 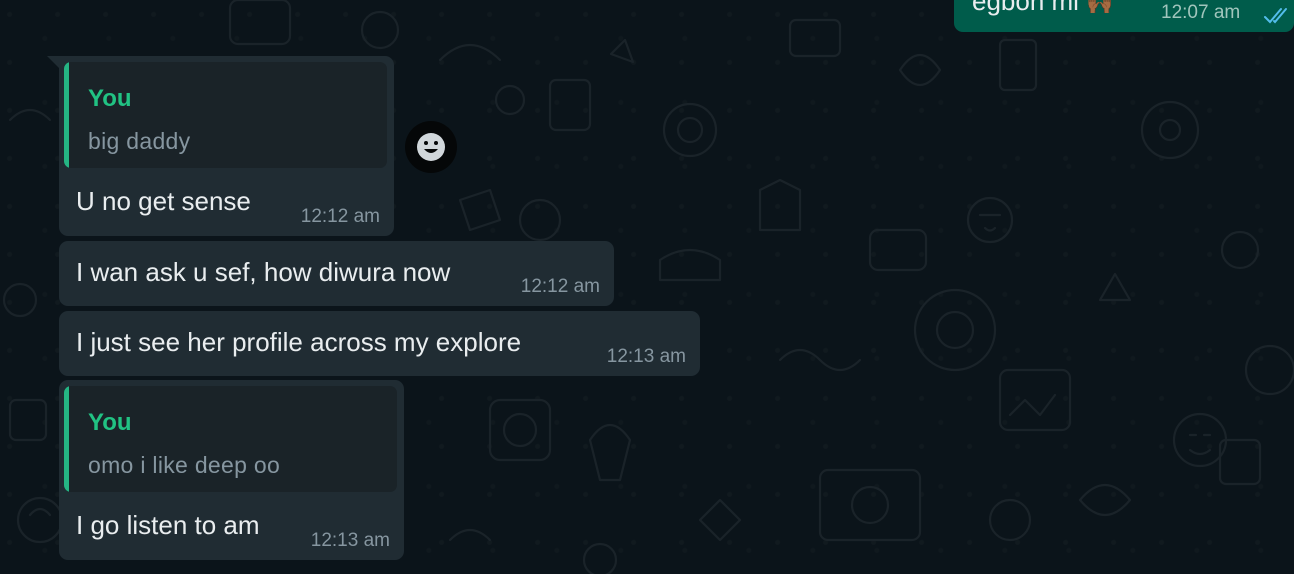 I want to click on message-text: I go listen to am, so click(x=168, y=525).